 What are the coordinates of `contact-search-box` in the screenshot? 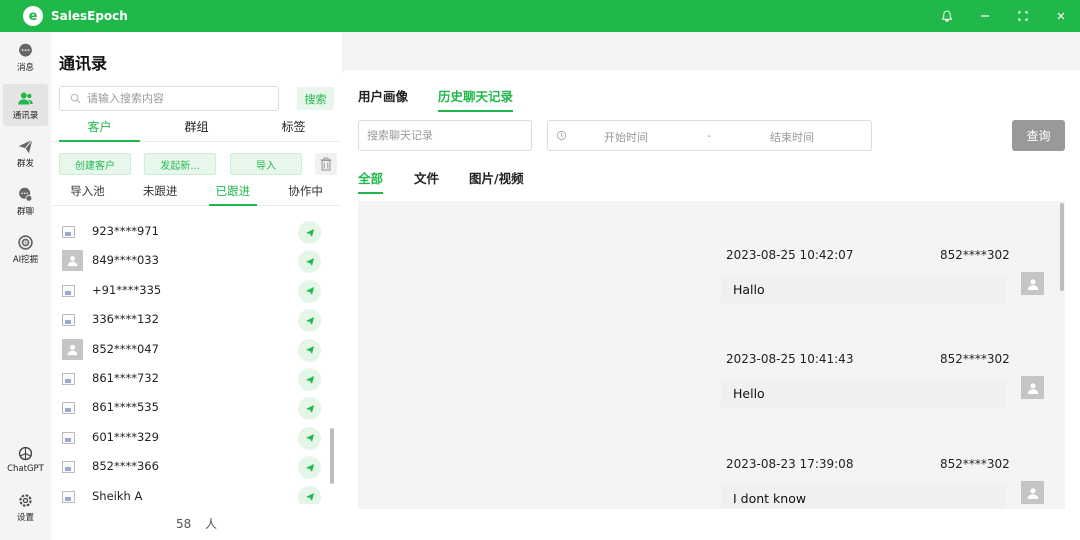 It's located at (169, 98).